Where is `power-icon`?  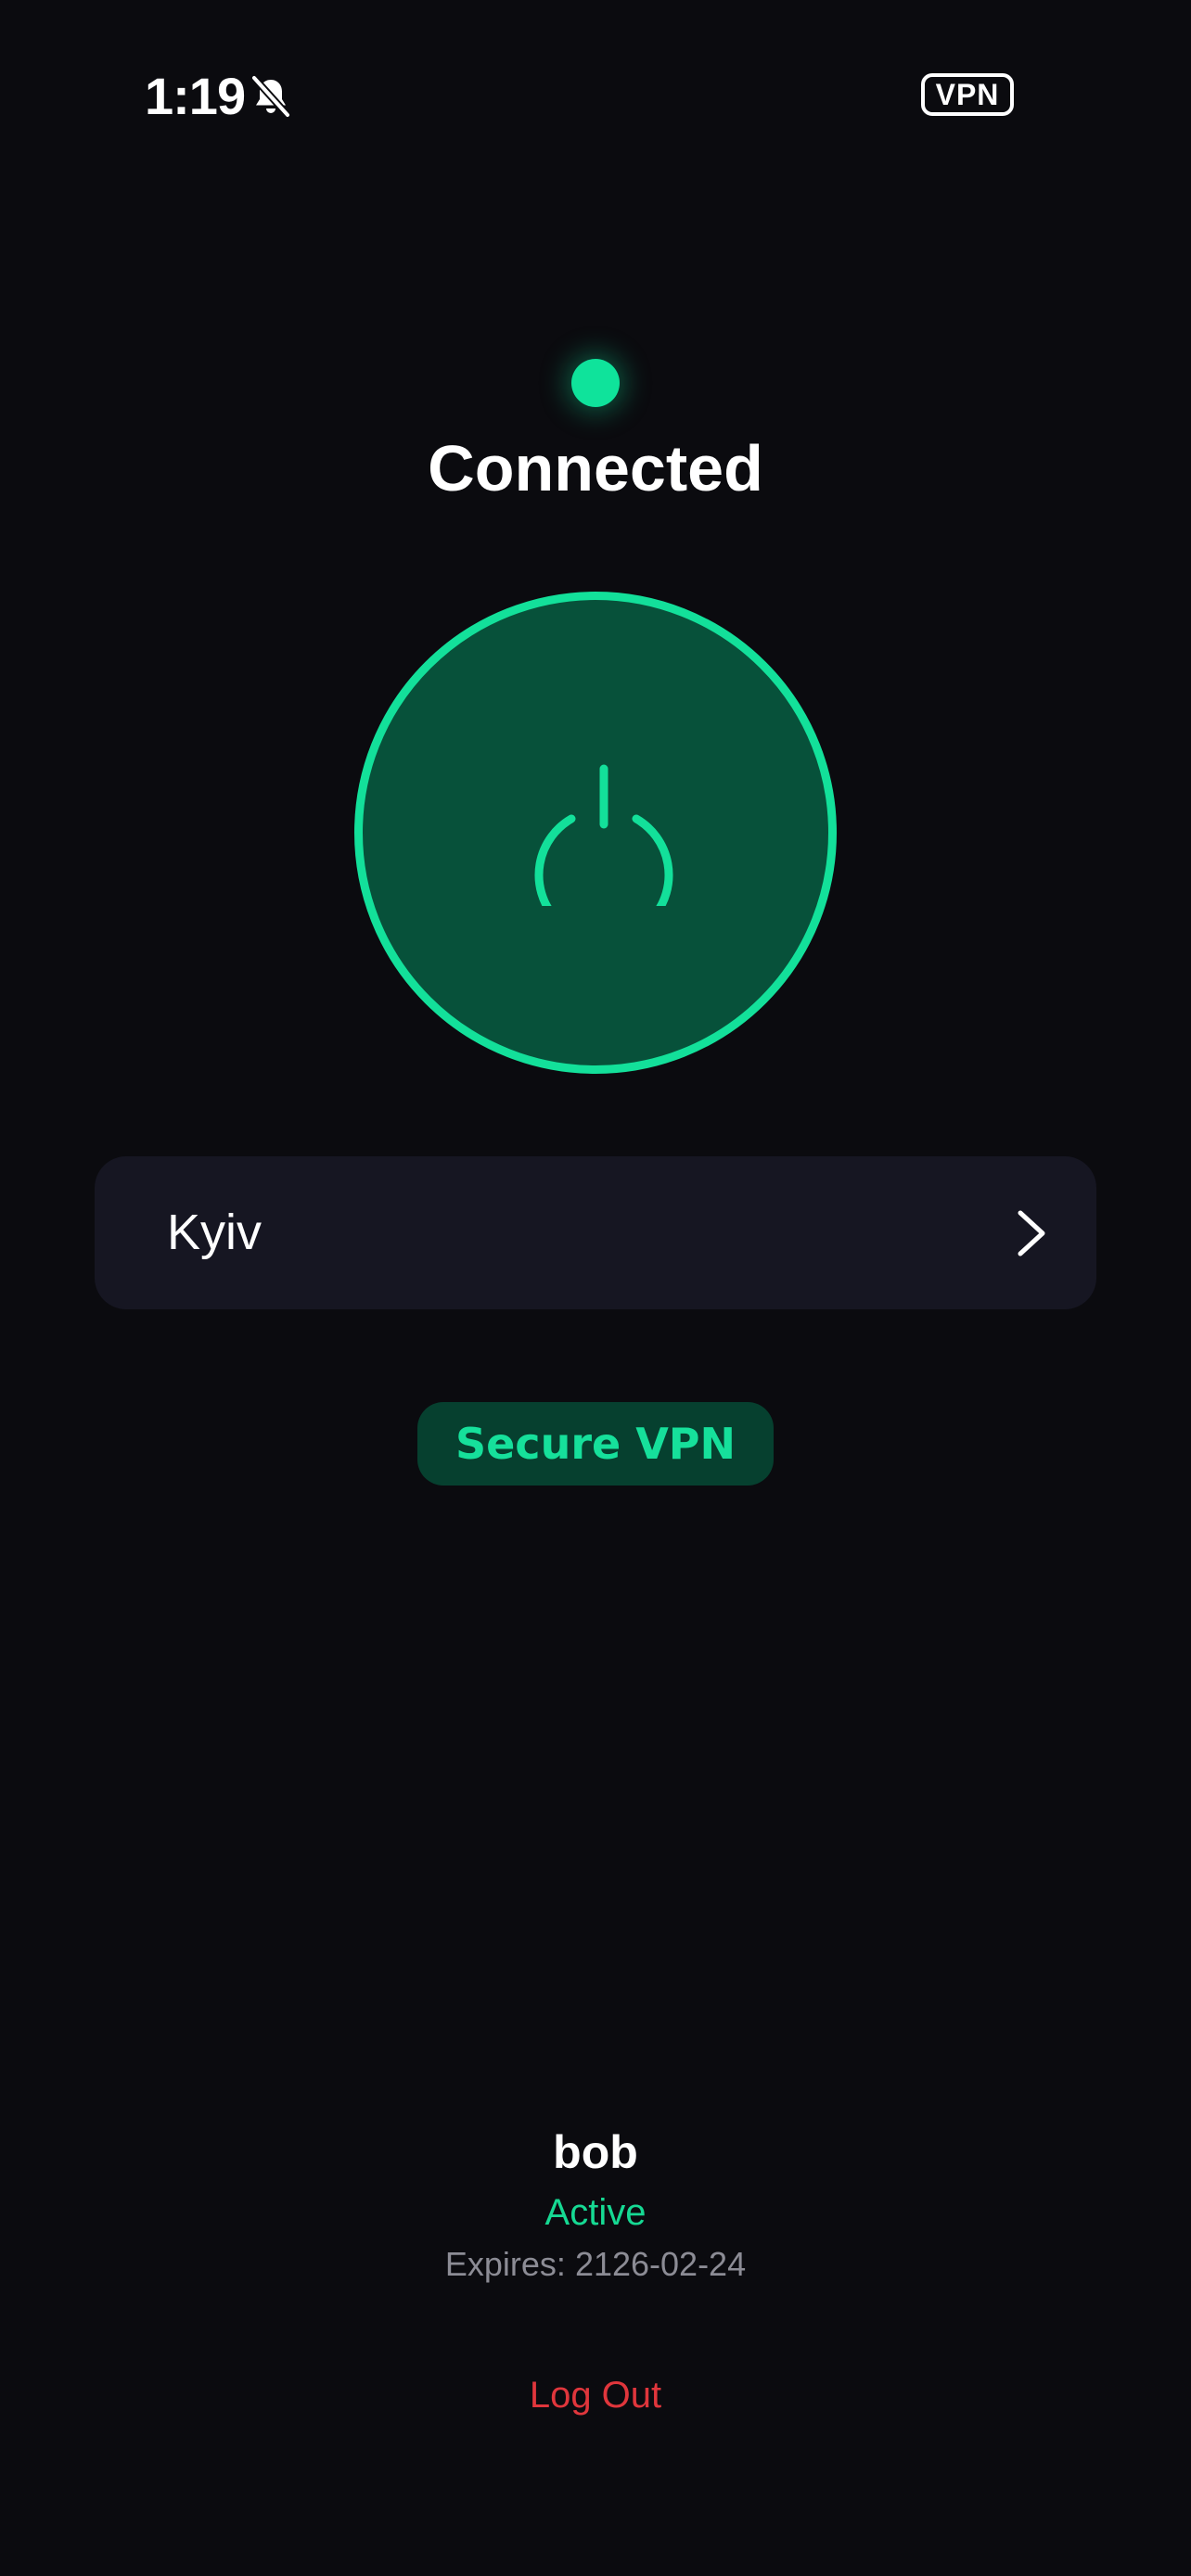
power-icon is located at coordinates (603, 835).